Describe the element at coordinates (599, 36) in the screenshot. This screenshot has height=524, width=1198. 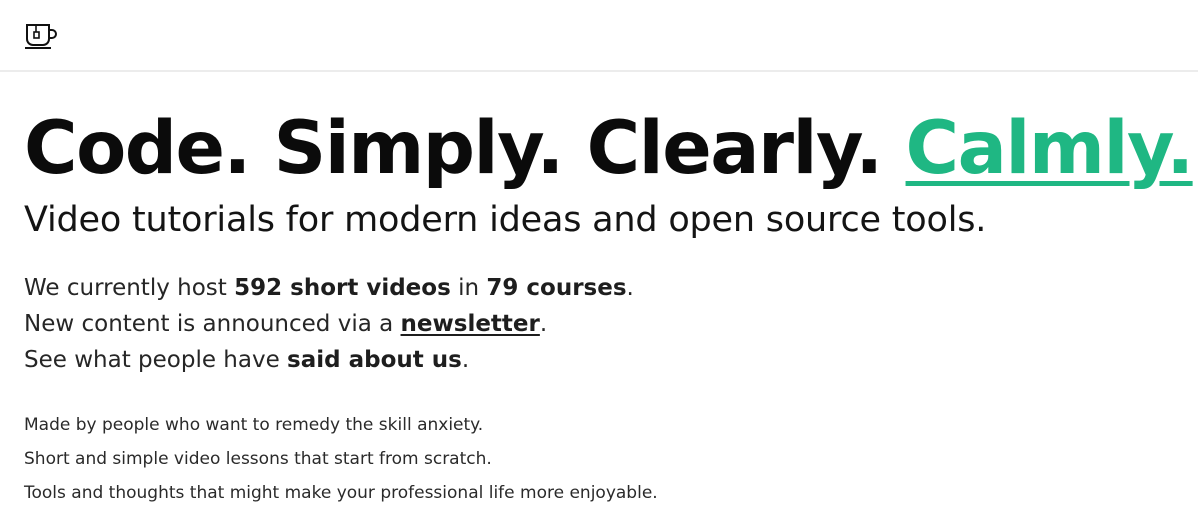
I see `top-navigation-bar` at that location.